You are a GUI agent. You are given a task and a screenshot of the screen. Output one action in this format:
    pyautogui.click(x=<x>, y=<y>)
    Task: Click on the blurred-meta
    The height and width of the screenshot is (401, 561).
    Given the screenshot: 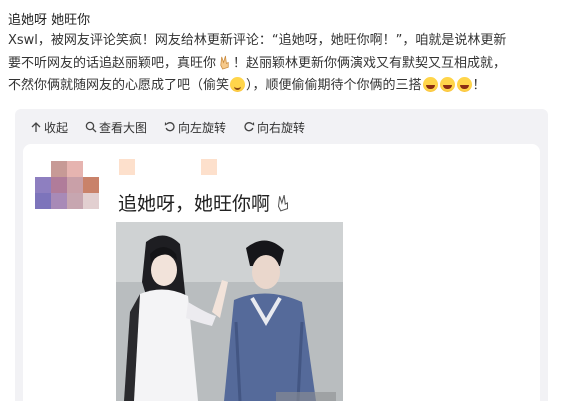 What is the action you would take?
    pyautogui.click(x=209, y=167)
    